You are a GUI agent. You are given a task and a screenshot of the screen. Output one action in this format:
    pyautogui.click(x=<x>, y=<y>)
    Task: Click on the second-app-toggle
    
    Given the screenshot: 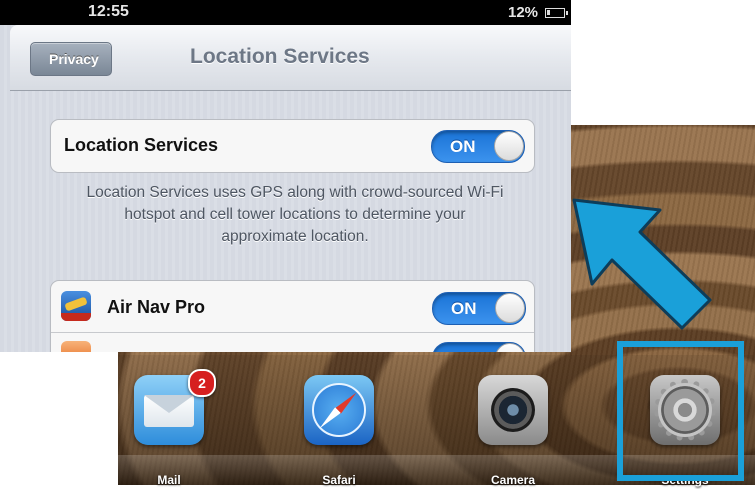 What is the action you would take?
    pyautogui.click(x=479, y=347)
    